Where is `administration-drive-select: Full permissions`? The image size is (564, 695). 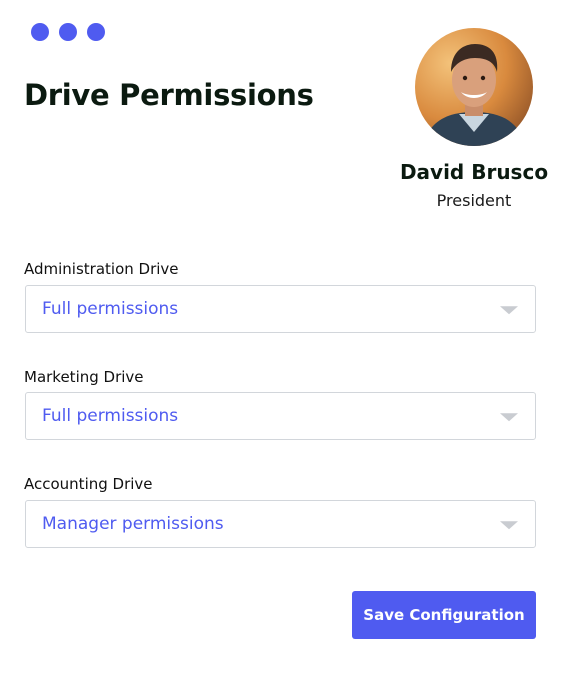
administration-drive-select: Full permissions is located at coordinates (280, 309).